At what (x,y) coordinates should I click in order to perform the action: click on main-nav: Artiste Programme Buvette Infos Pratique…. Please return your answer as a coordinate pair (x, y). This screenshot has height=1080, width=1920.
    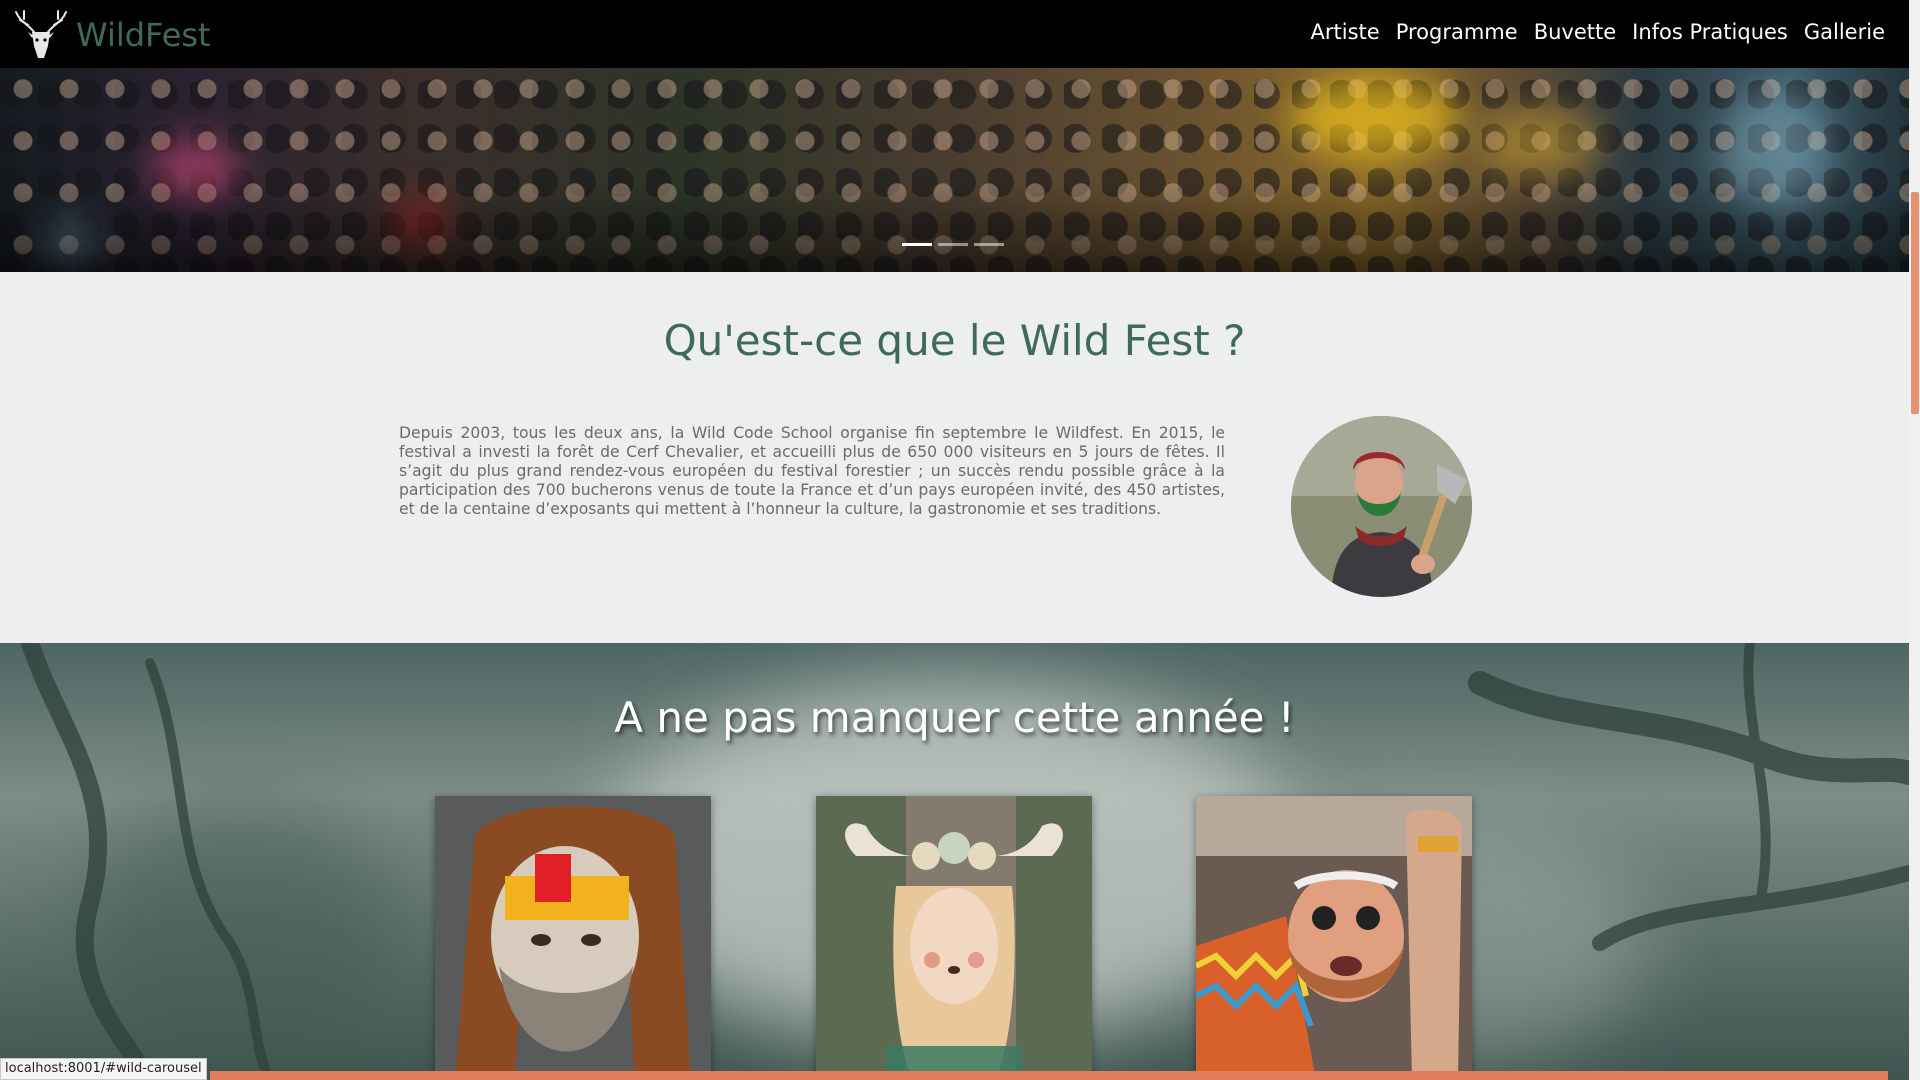
    Looking at the image, I should click on (1598, 32).